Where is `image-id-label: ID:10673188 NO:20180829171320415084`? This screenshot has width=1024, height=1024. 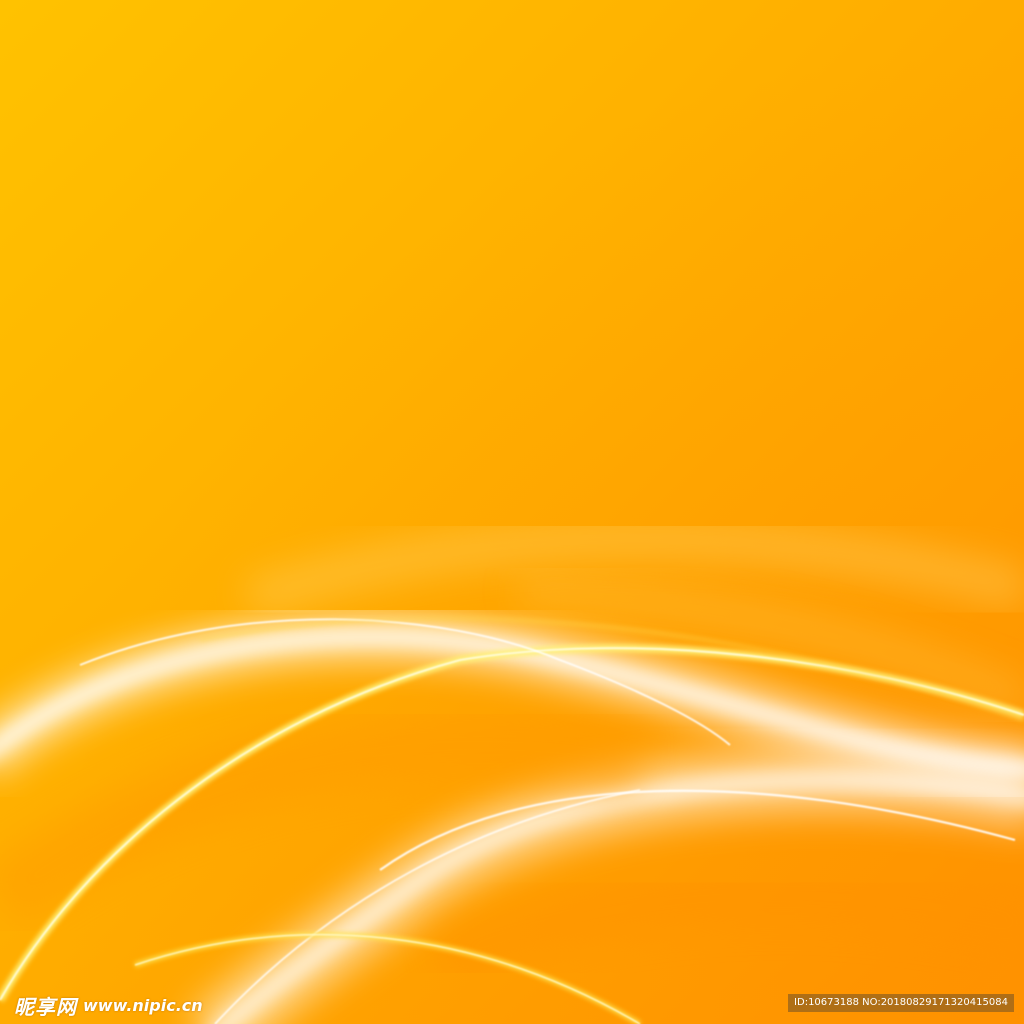
image-id-label: ID:10673188 NO:20180829171320415084 is located at coordinates (901, 1003).